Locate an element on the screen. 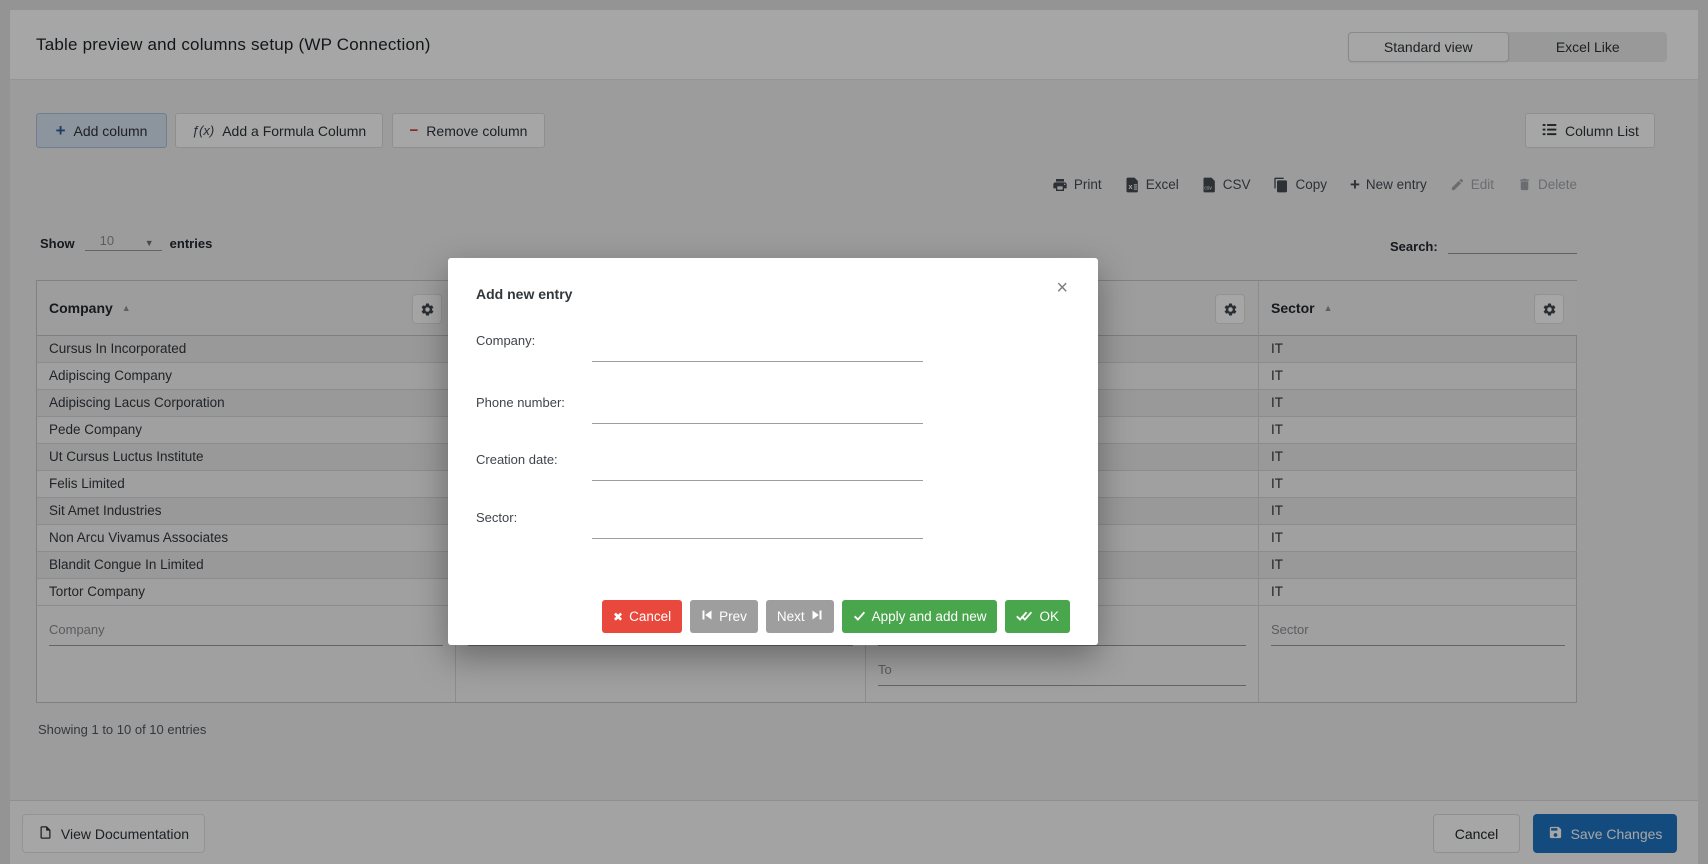  creation-date-field is located at coordinates (757, 468).